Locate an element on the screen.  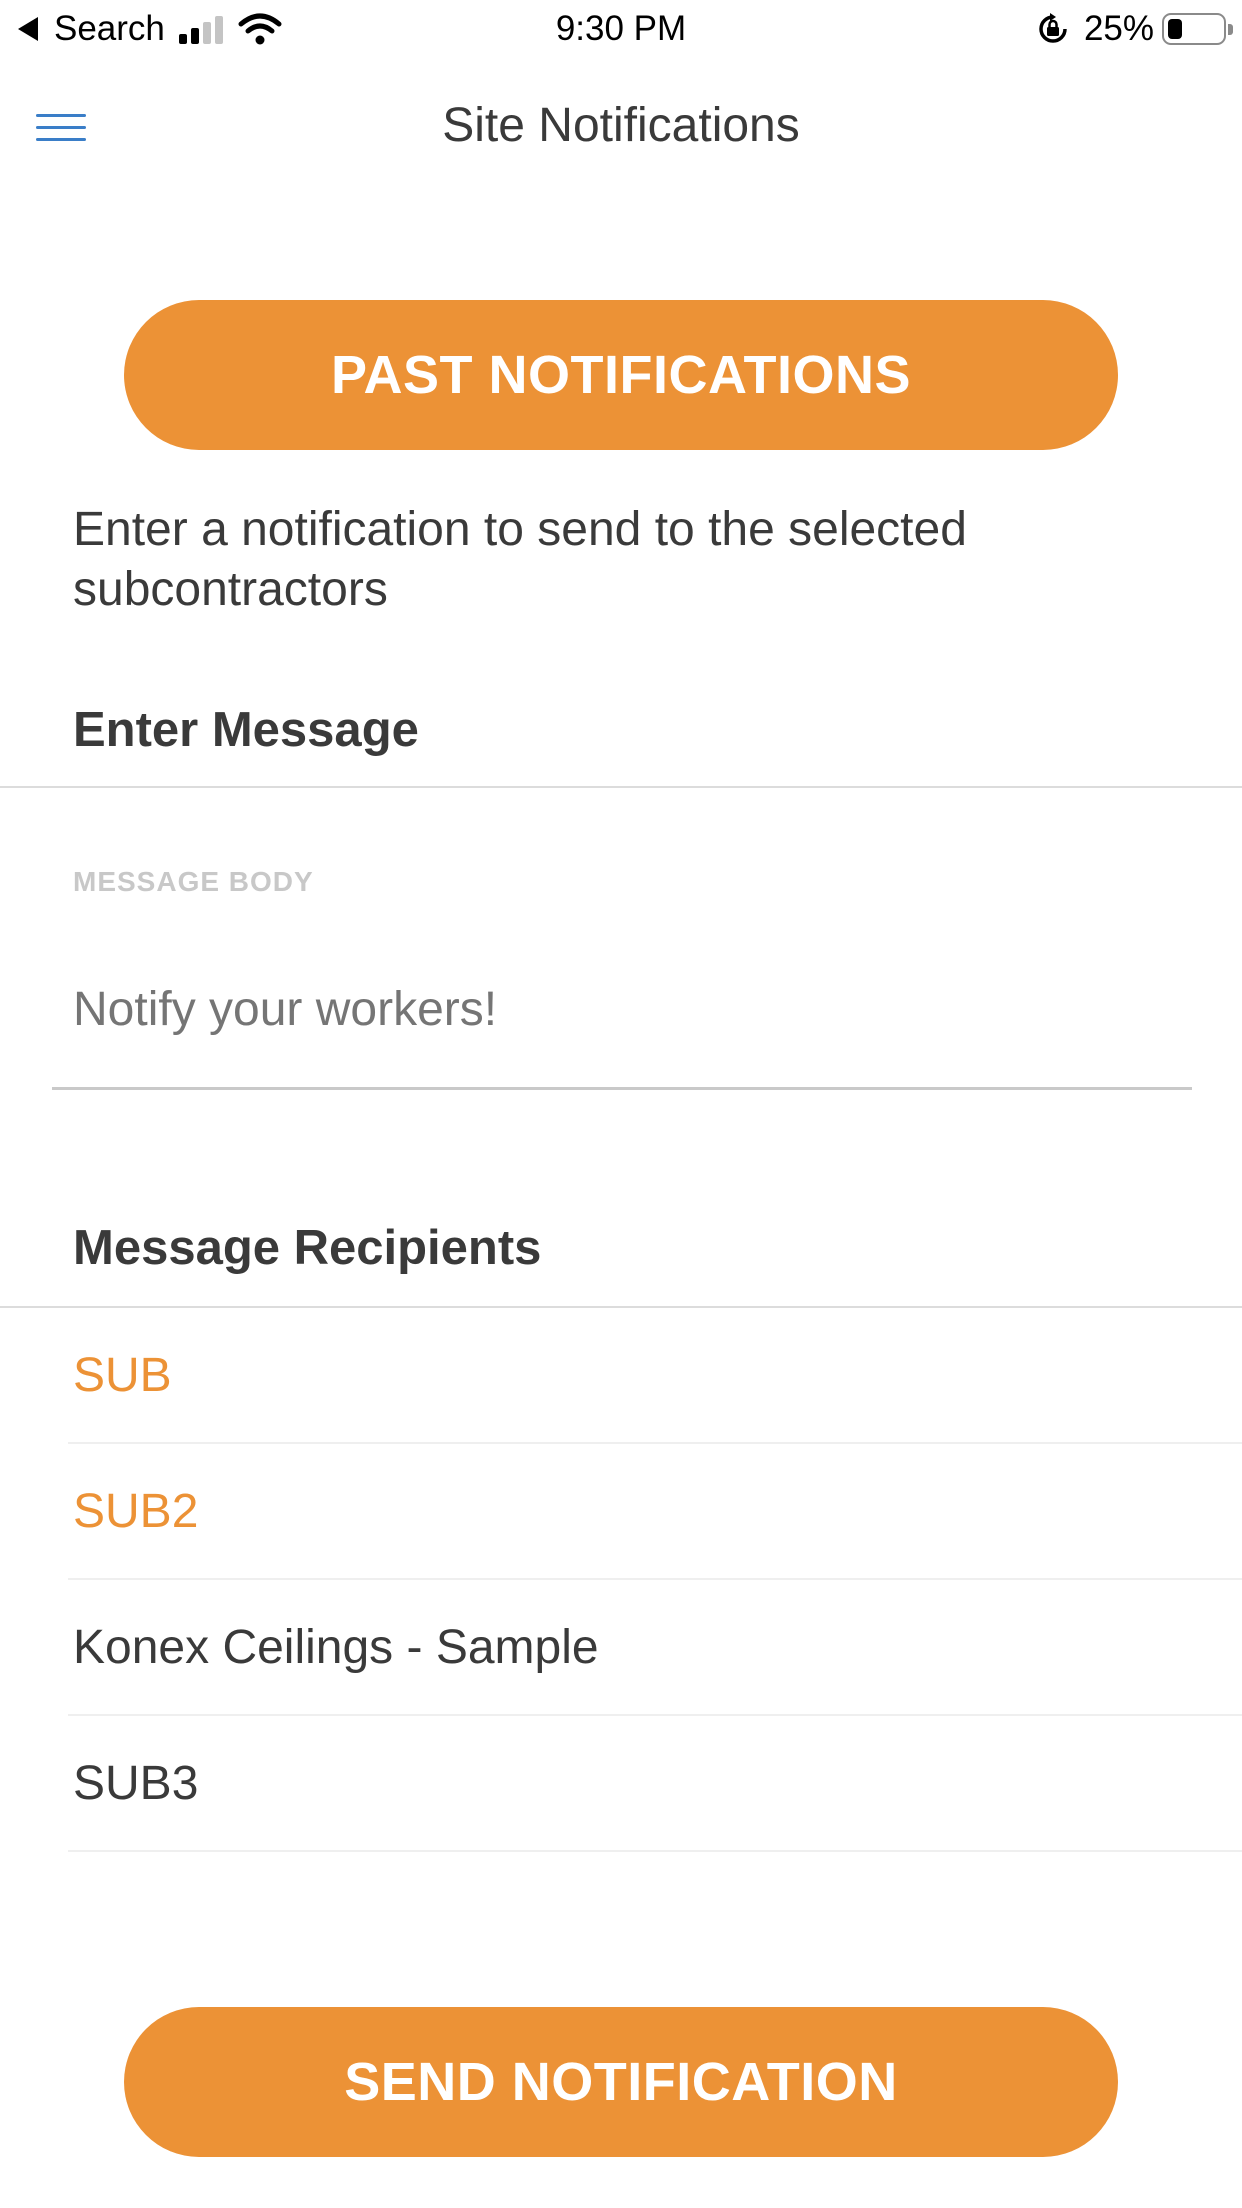
recipient-label: SUB3 is located at coordinates (136, 1783).